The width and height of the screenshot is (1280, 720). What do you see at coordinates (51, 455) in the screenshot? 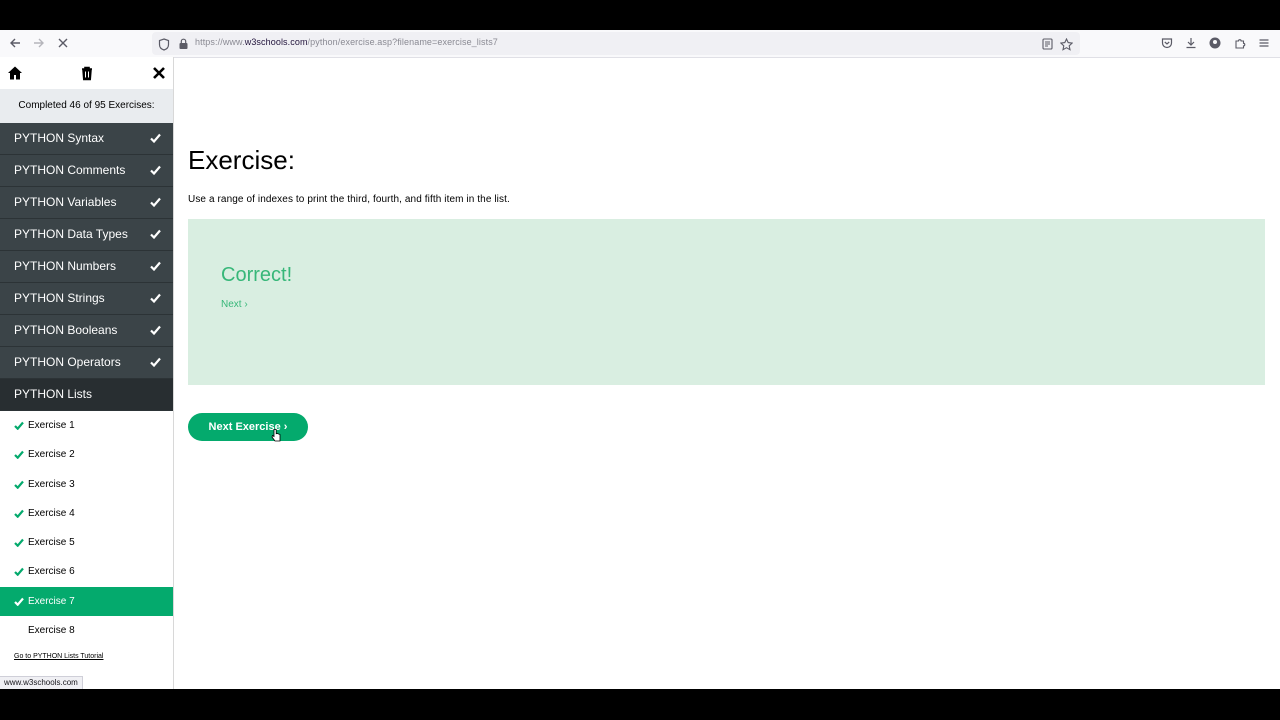
I see `exercise-label: Exercise 2` at bounding box center [51, 455].